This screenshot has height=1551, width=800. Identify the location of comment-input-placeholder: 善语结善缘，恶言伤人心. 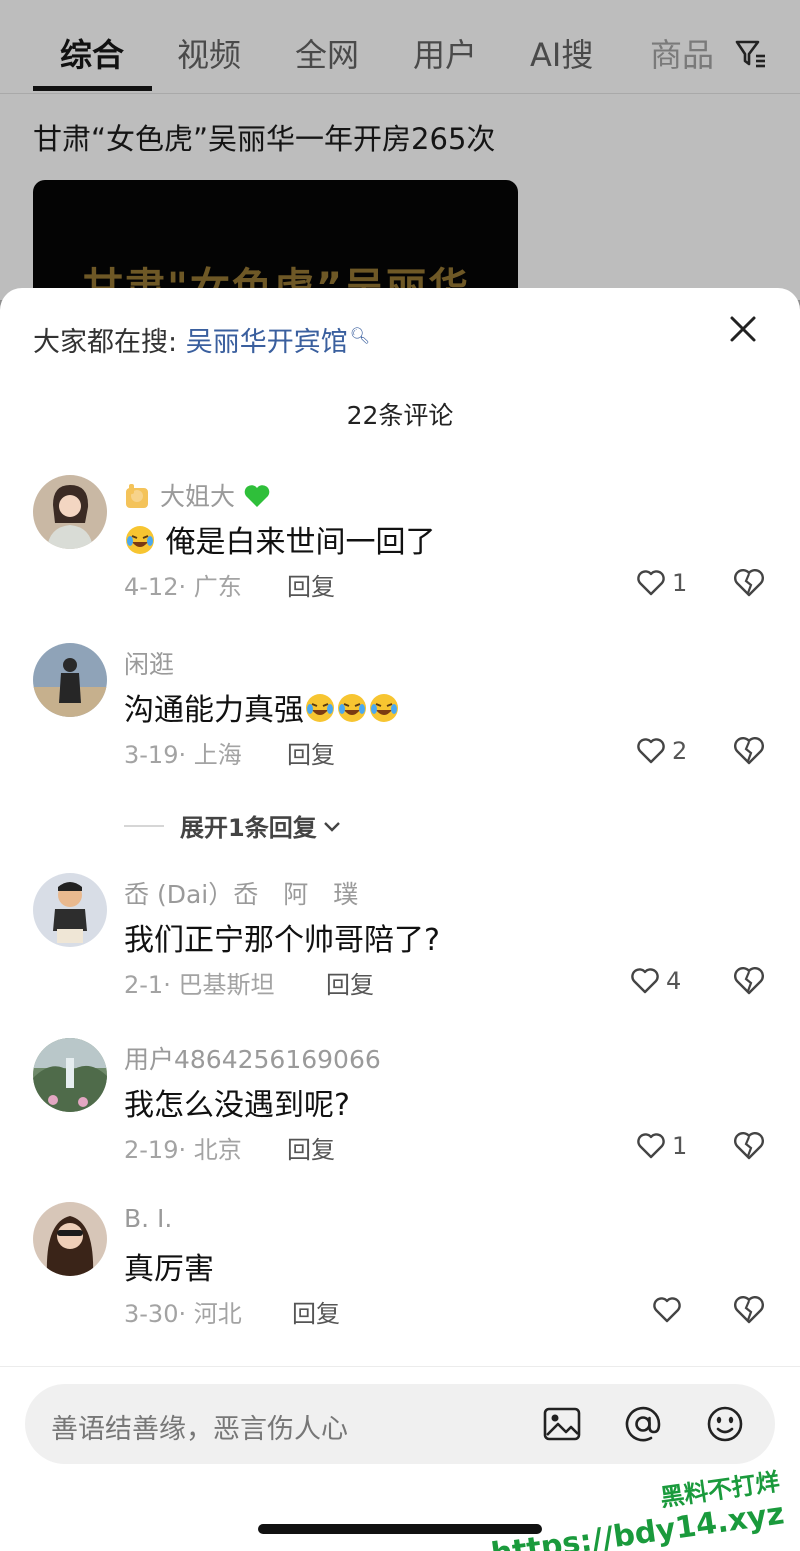
(199, 1429).